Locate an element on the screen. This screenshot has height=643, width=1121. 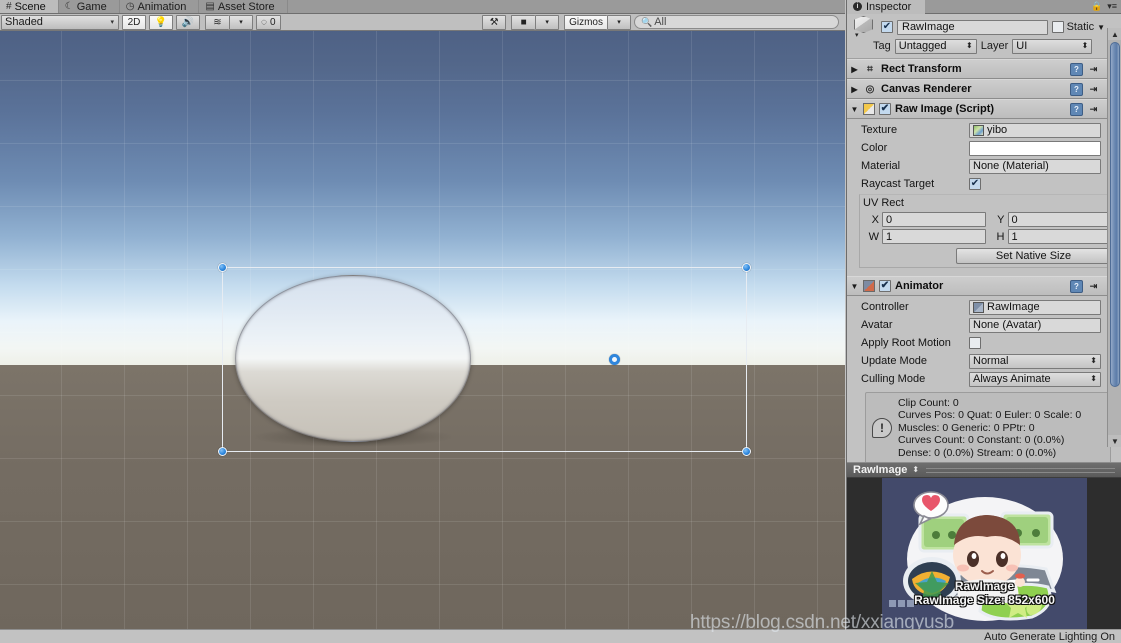
inspector-scrollbar: ▲ ▼ is located at coordinates (1114, 237).